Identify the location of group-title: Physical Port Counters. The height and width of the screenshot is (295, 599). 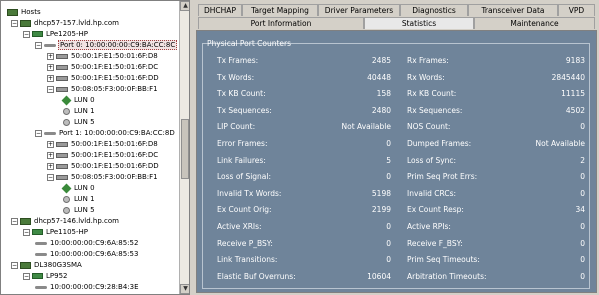
(249, 43).